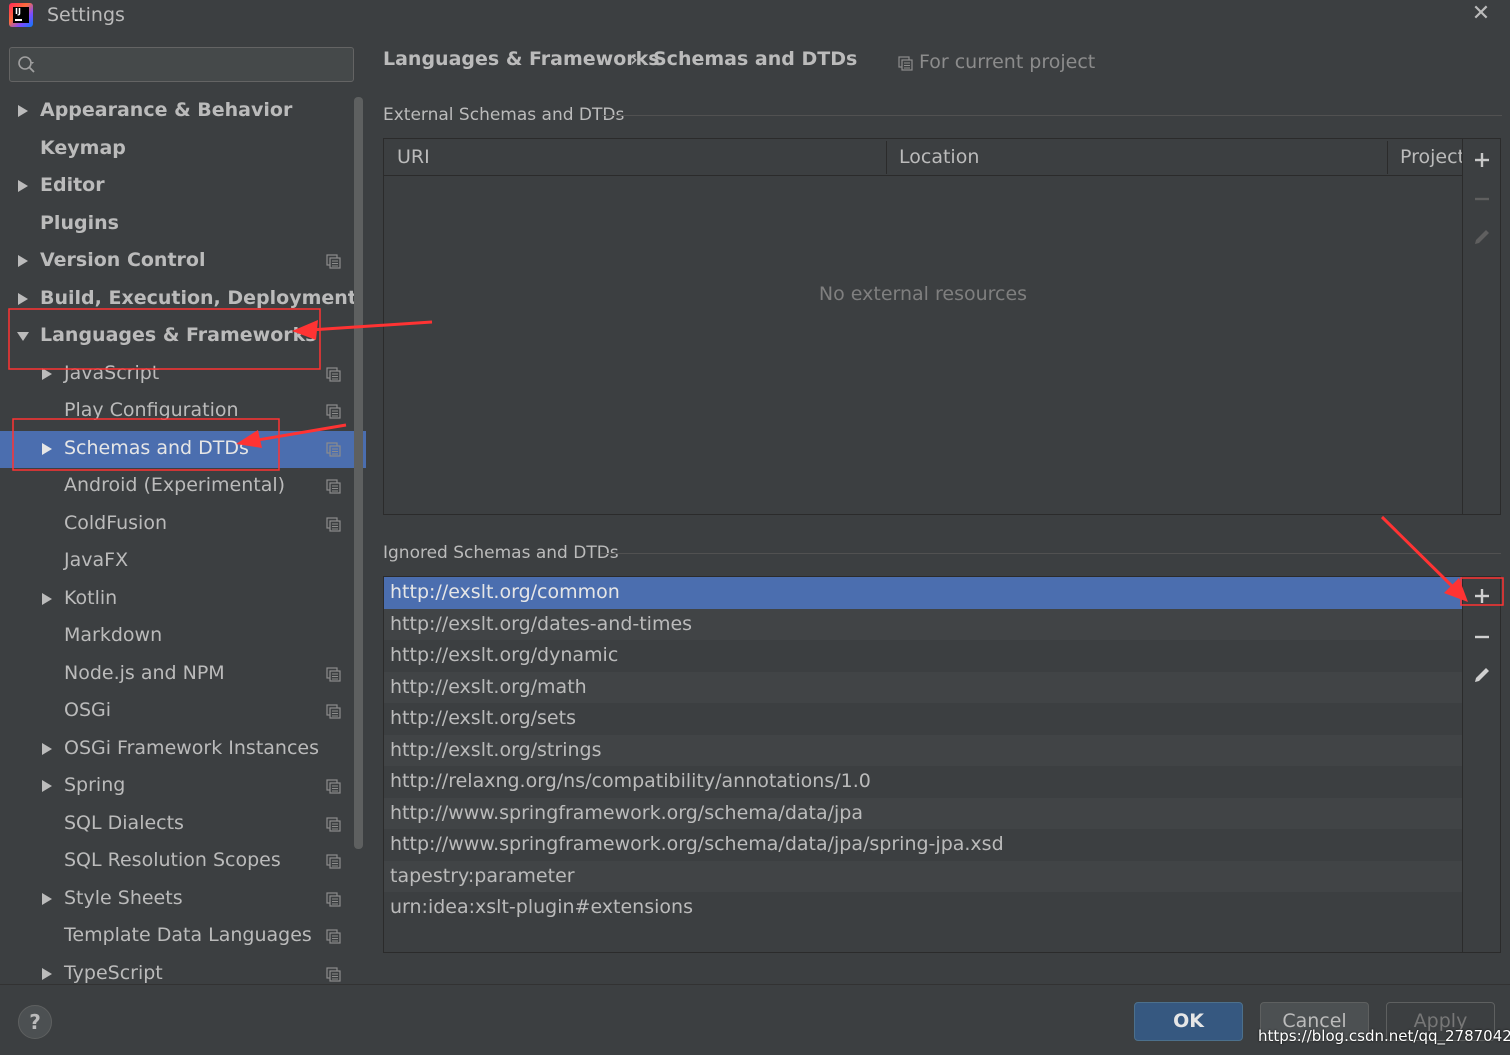 Image resolution: width=1510 pixels, height=1055 pixels. What do you see at coordinates (191, 747) in the screenshot?
I see `sidebar-item-label: OSGi Framework Instances` at bounding box center [191, 747].